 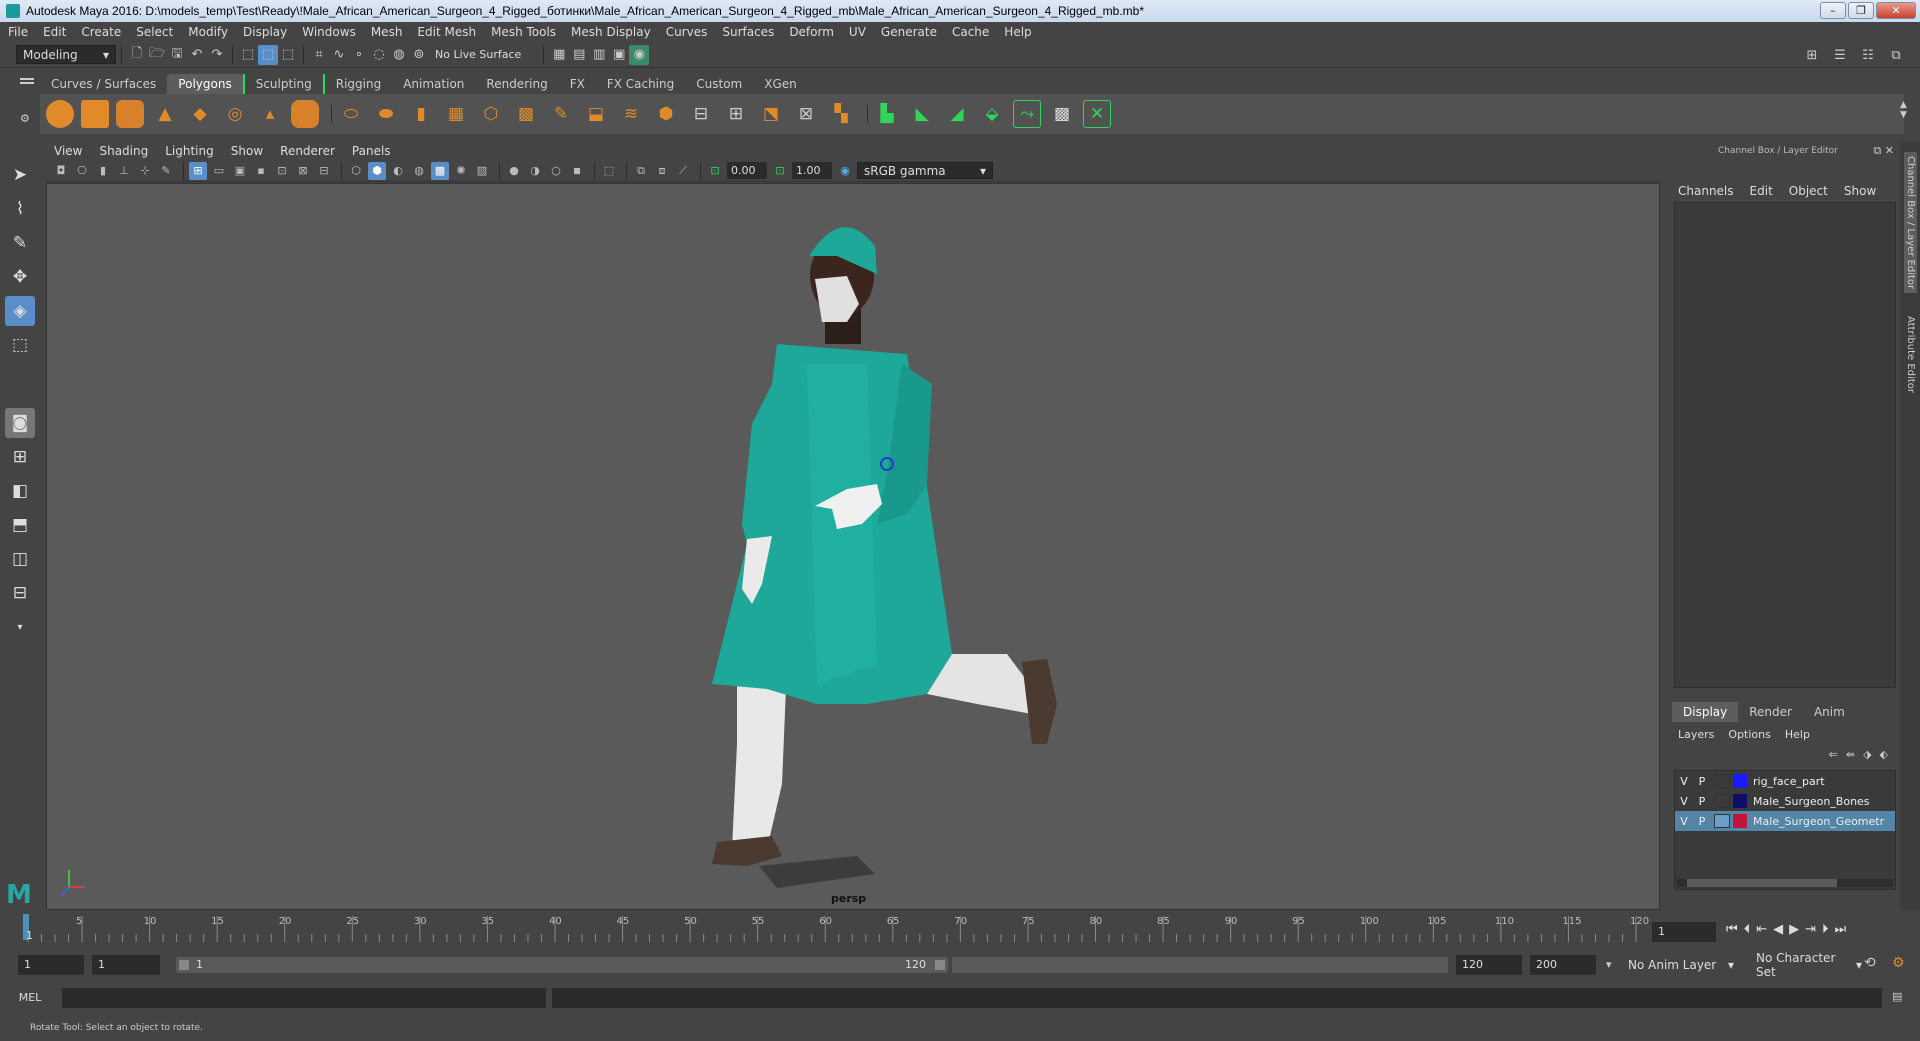 What do you see at coordinates (1778, 929) in the screenshot?
I see `play-backwards-icon: ◀` at bounding box center [1778, 929].